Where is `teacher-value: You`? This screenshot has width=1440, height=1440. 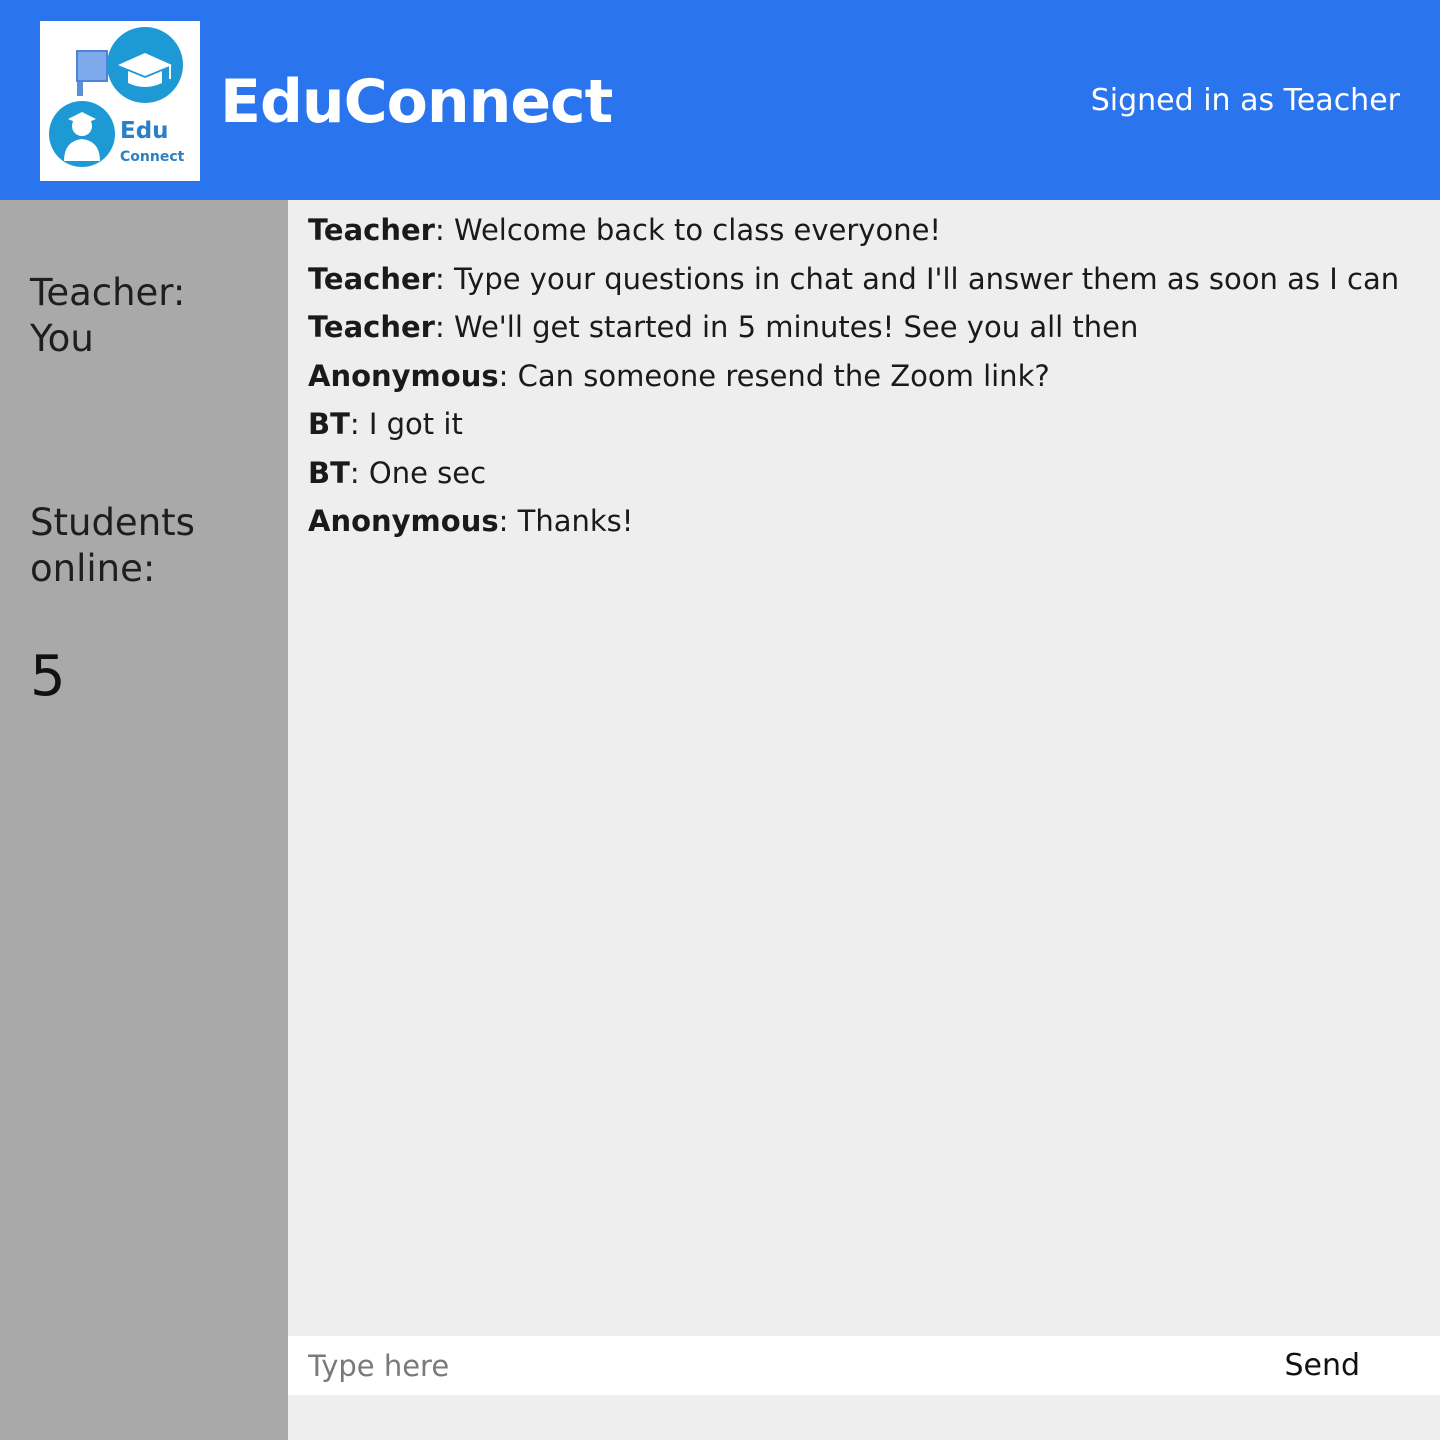 teacher-value: You is located at coordinates (62, 338).